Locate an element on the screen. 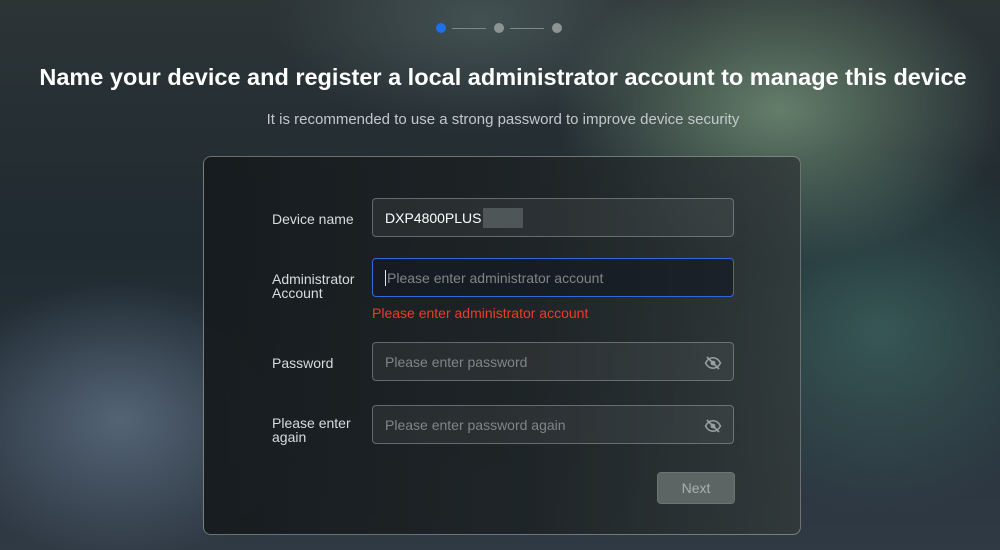  admin-account-label-line1: Administrator is located at coordinates (313, 279).